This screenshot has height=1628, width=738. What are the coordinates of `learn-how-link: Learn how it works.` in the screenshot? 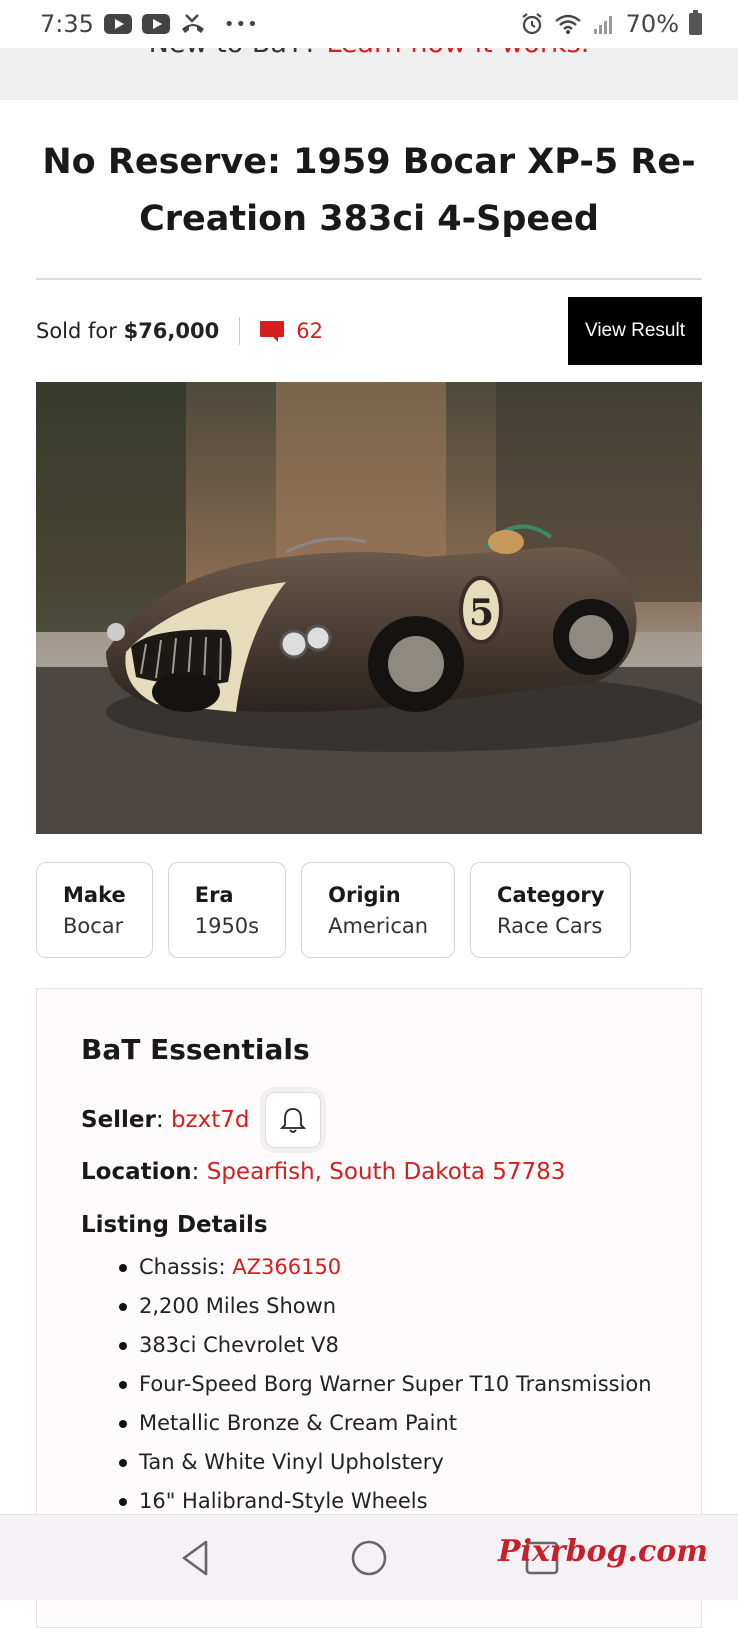 It's located at (457, 53).